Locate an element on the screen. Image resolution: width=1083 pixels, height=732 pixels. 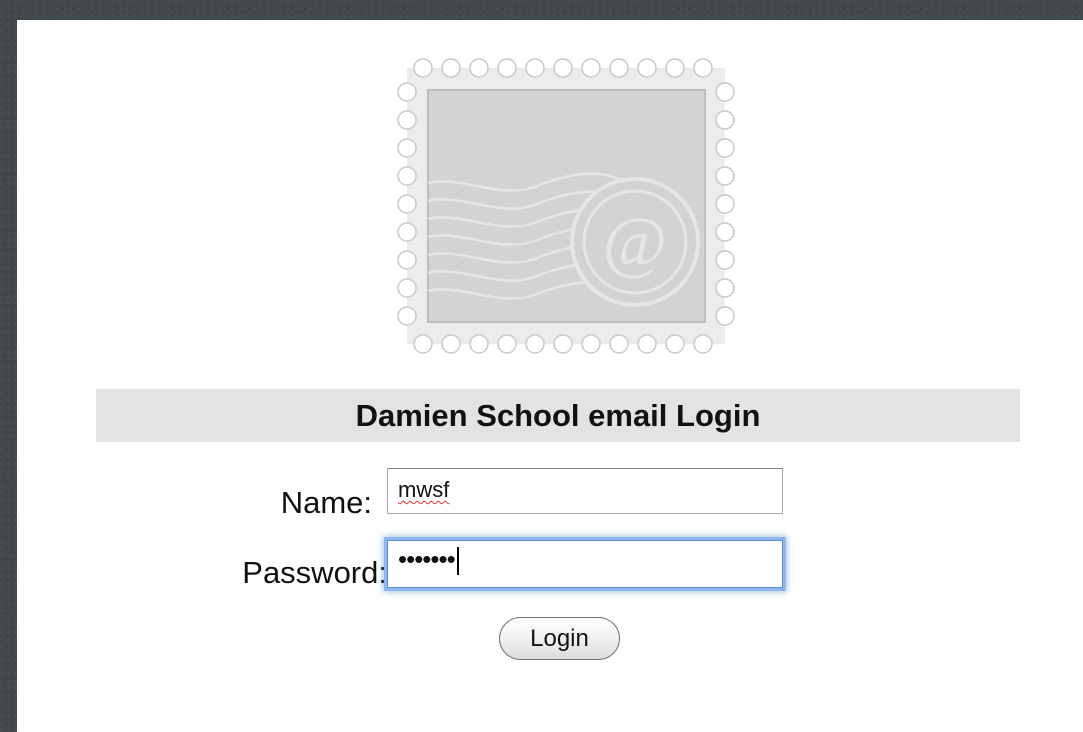
login-button: Login is located at coordinates (559, 638).